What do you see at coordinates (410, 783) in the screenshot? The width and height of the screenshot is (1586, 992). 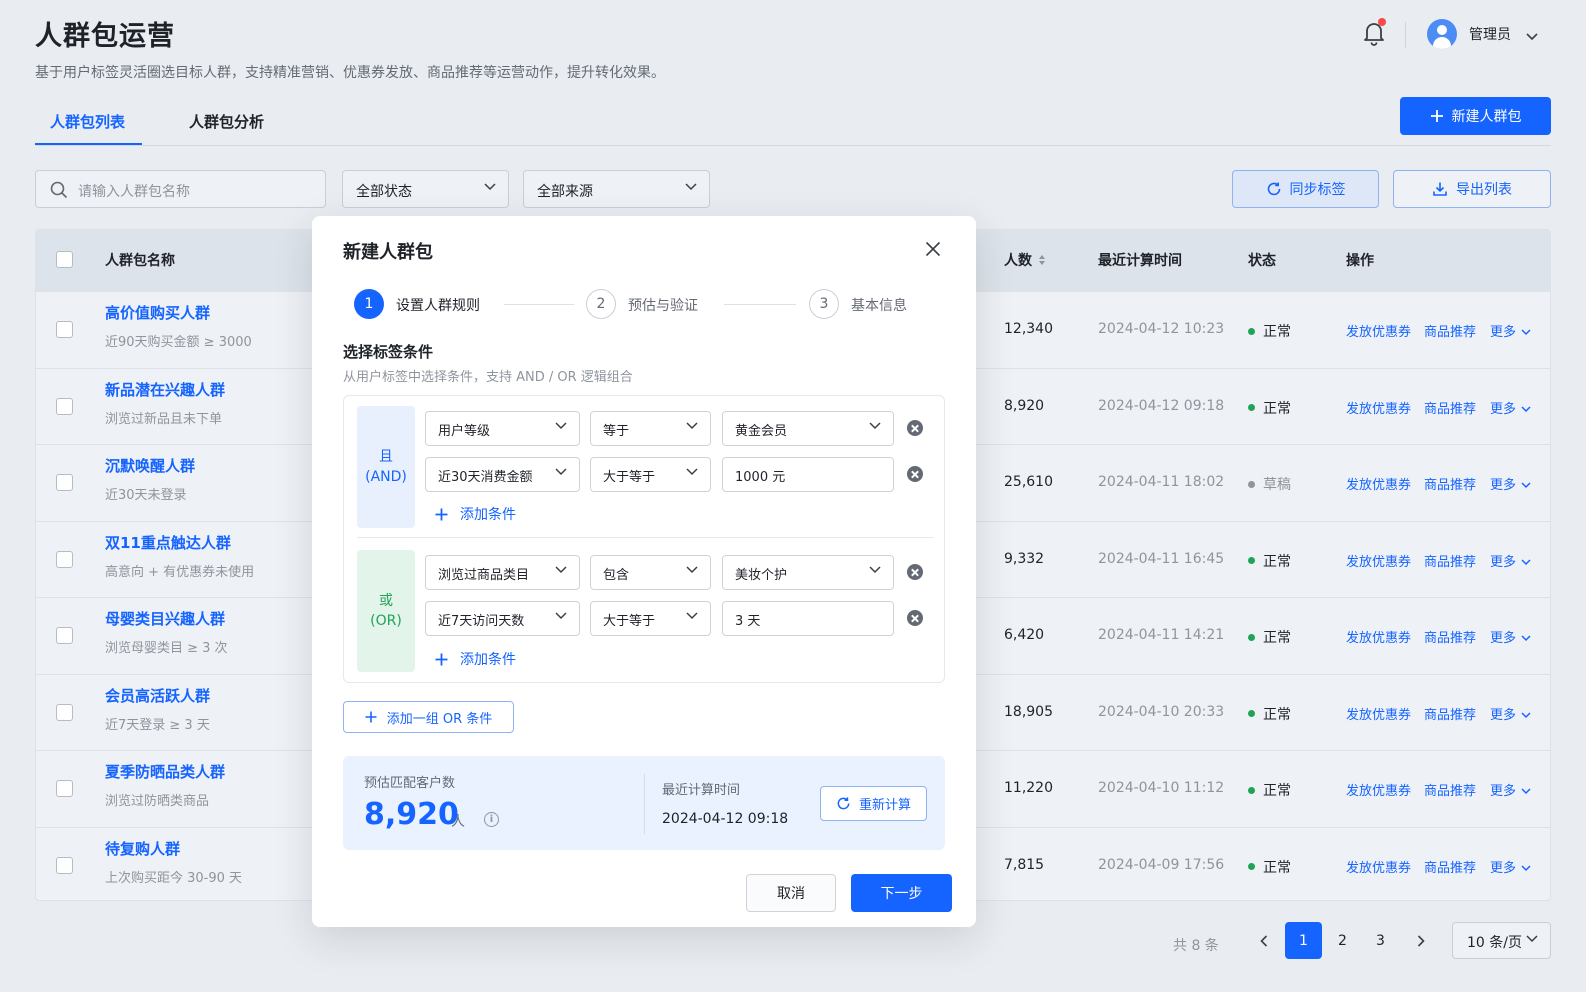 I see `estimate-label: 预估匹配客户数` at bounding box center [410, 783].